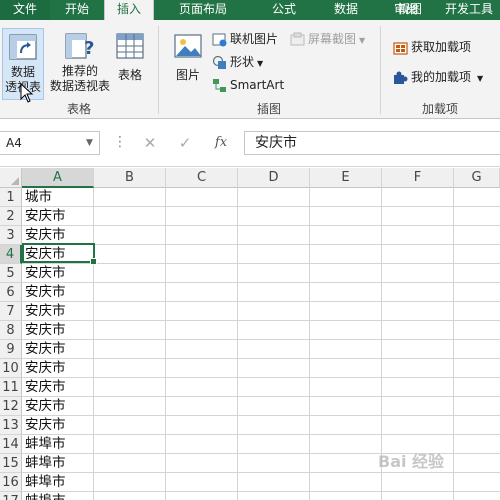  I want to click on illustrations-group-label: 插图, so click(268, 109).